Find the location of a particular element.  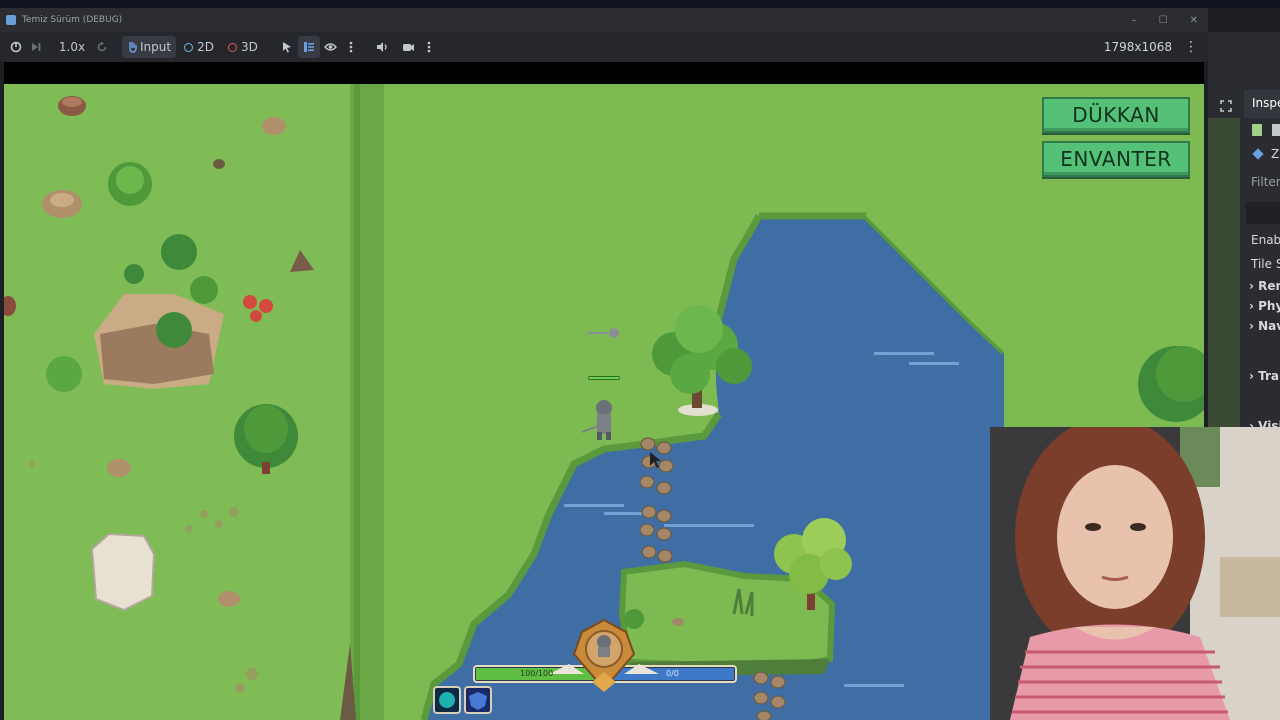

resolution-label: 1798x1068 is located at coordinates (1137, 47).